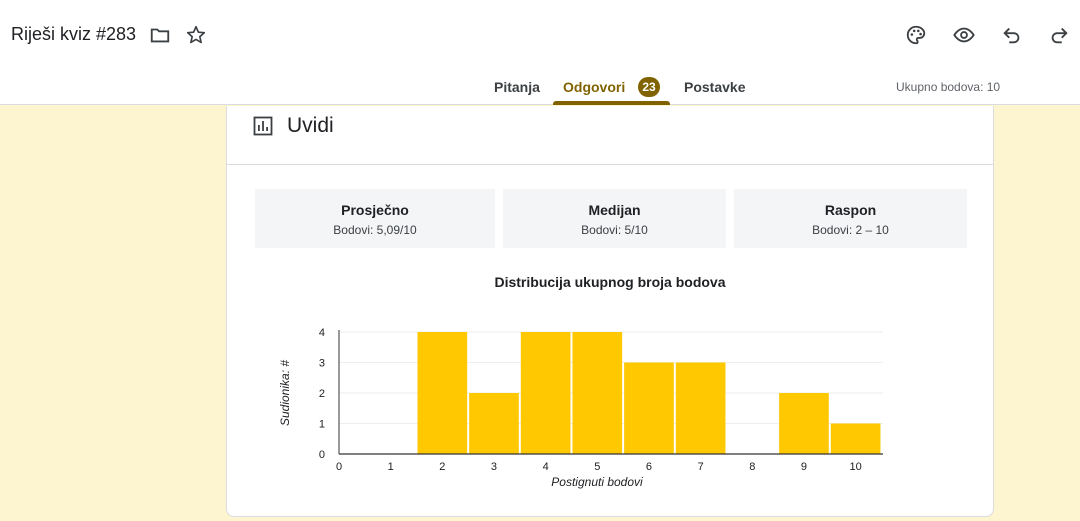 This screenshot has height=521, width=1080. What do you see at coordinates (649, 87) in the screenshot?
I see `responses-count-badge: 23` at bounding box center [649, 87].